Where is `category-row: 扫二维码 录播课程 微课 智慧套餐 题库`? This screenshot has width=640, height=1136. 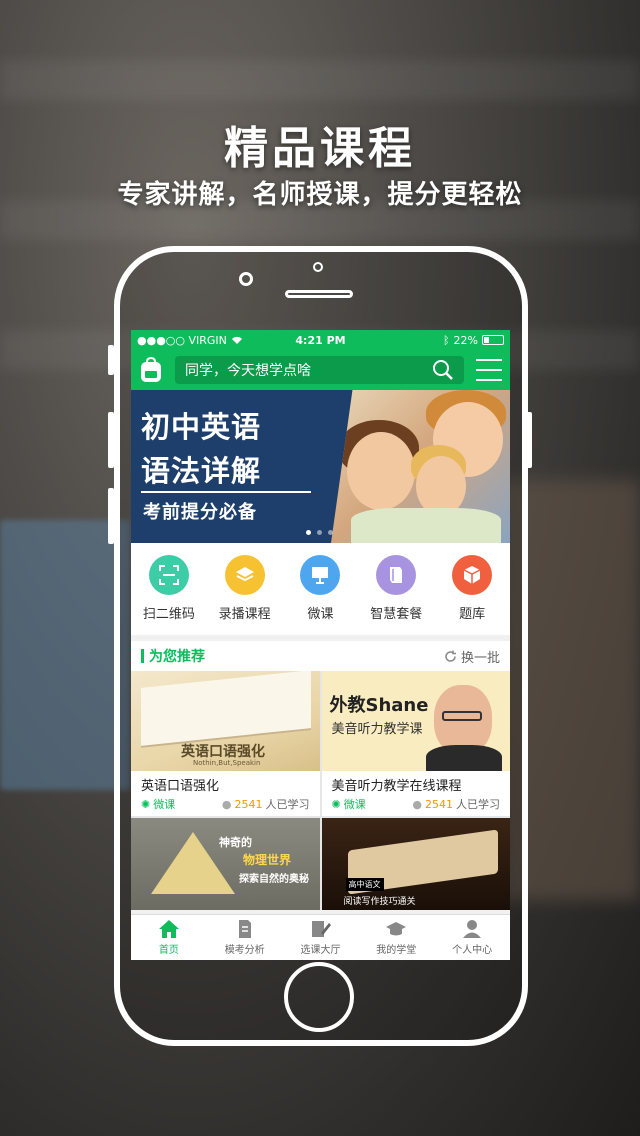
category-row: 扫二维码 录播课程 微课 智慧套餐 题库 is located at coordinates (320, 589).